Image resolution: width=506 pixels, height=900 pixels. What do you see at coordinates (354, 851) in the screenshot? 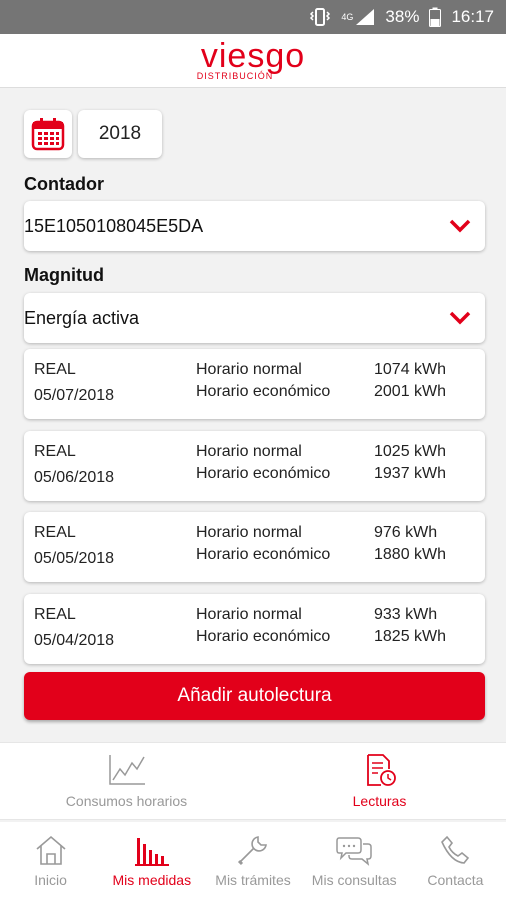
I see `chat-bubbles-icon` at bounding box center [354, 851].